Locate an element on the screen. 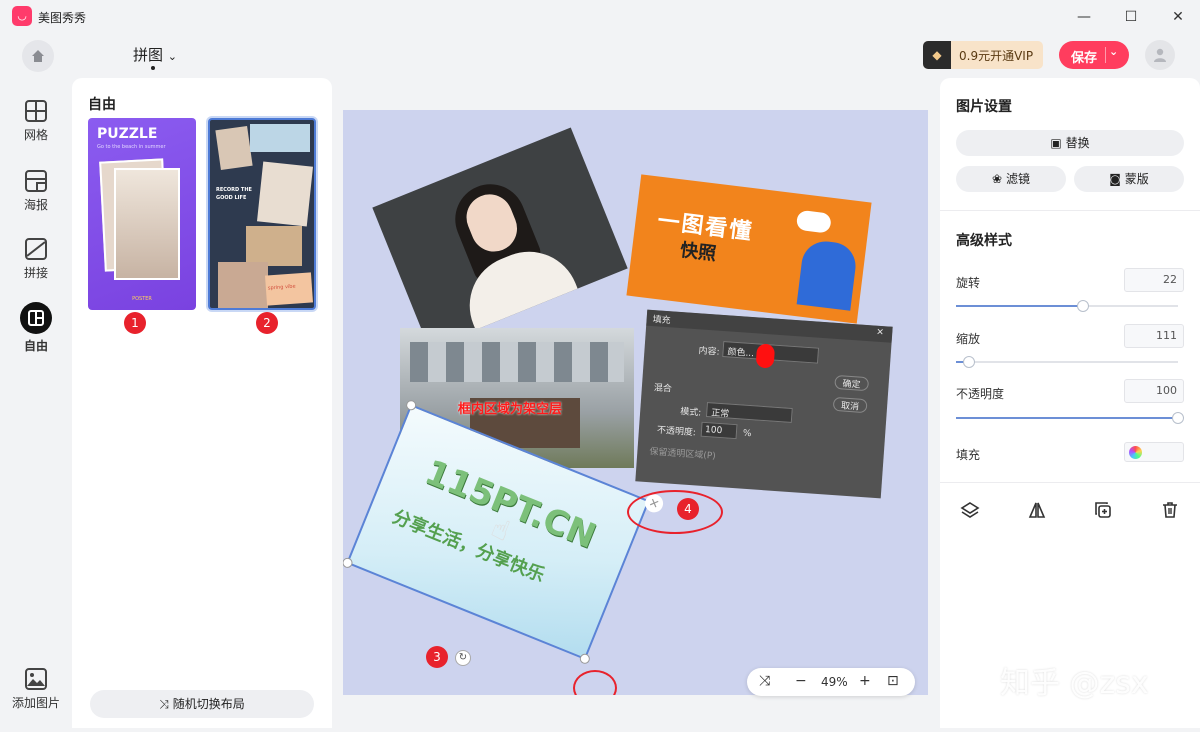 The image size is (1200, 732). watermark-text: 知乎 @zsx is located at coordinates (1074, 683).